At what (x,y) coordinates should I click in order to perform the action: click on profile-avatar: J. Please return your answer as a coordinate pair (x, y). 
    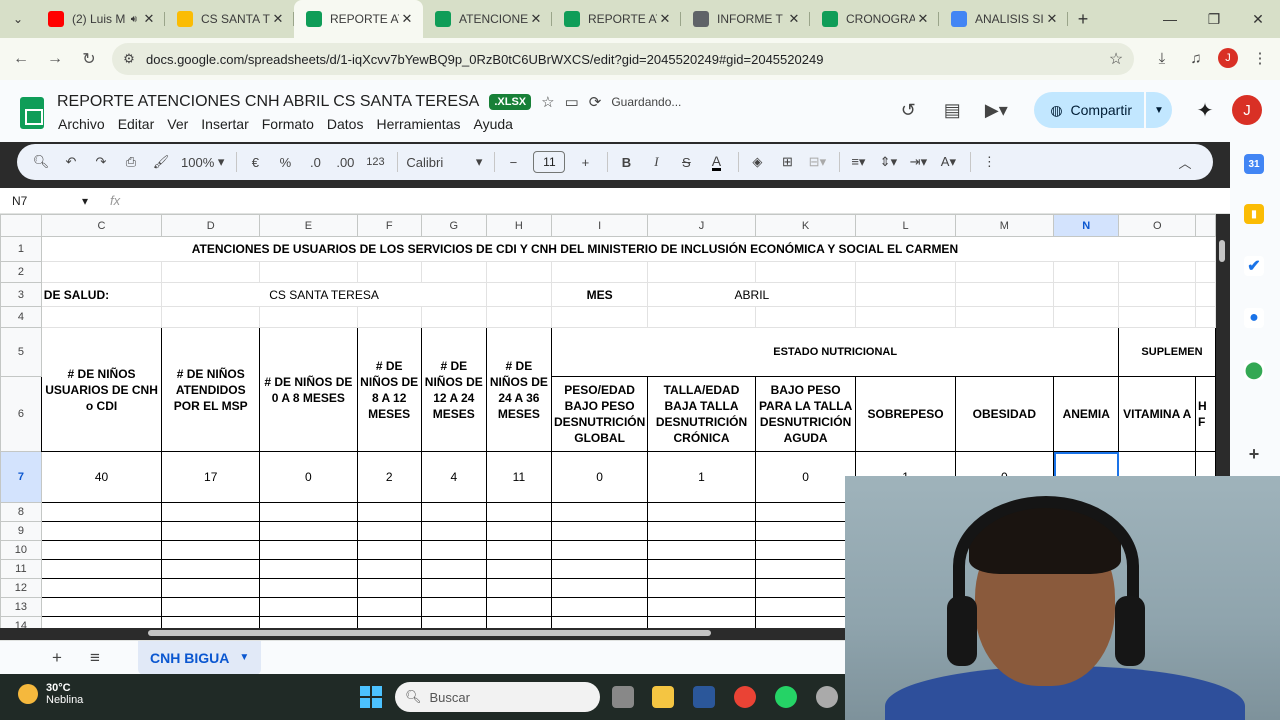
    Looking at the image, I should click on (1228, 58).